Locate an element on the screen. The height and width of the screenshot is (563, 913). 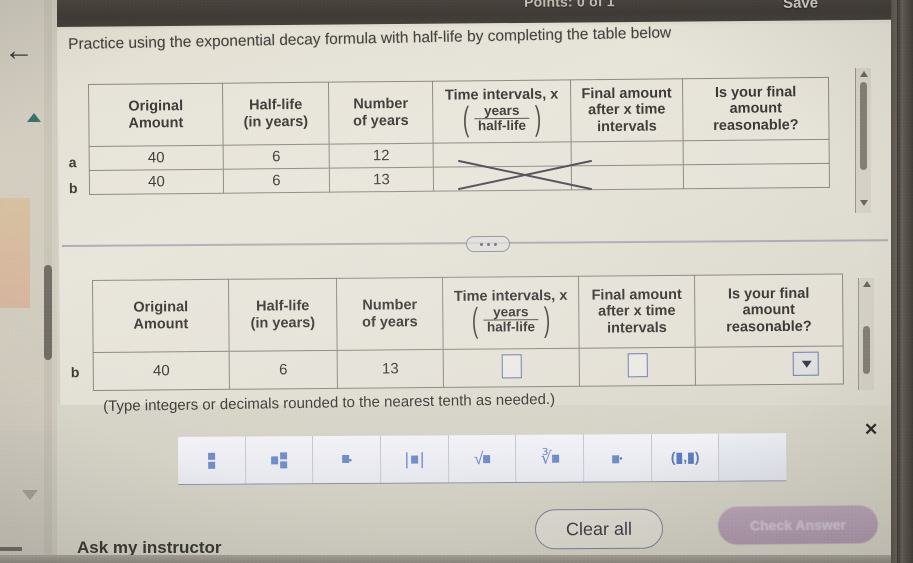
cell-time-intervals-input is located at coordinates (511, 368).